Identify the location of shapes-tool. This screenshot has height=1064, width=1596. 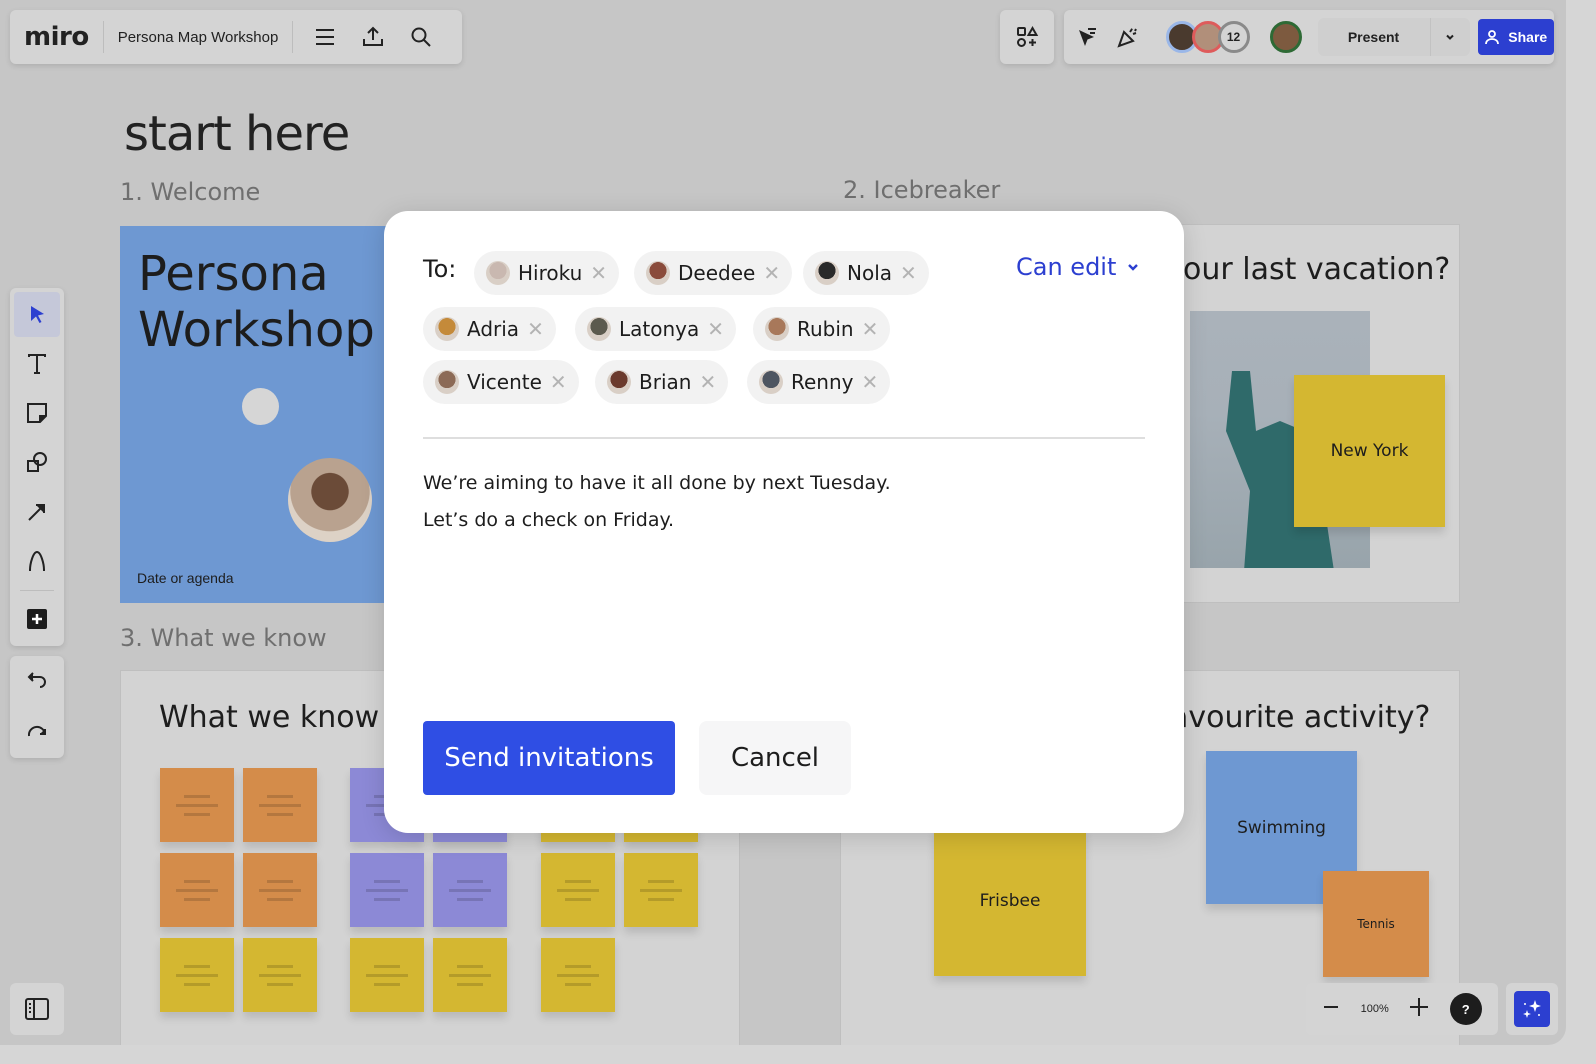
(37, 462).